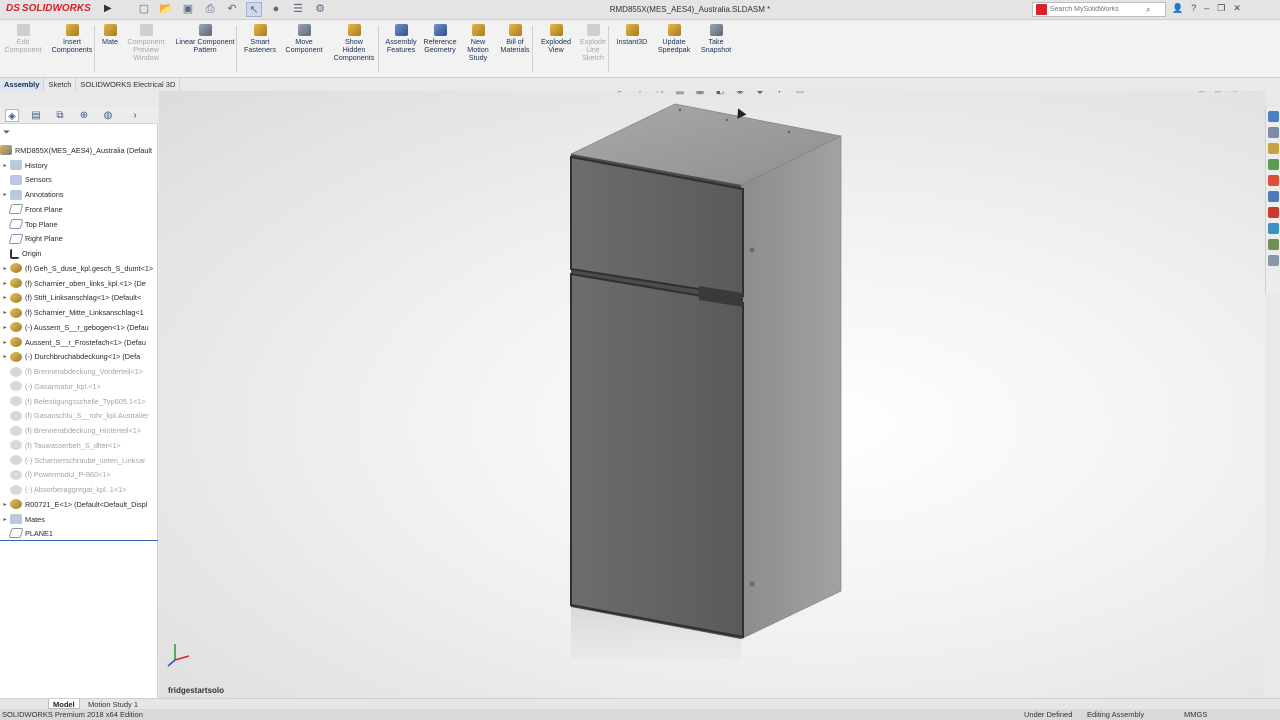  I want to click on tree-item: ▸ (f) Scharnier_Mitte_Linksanschlag<1, so click(79, 312).